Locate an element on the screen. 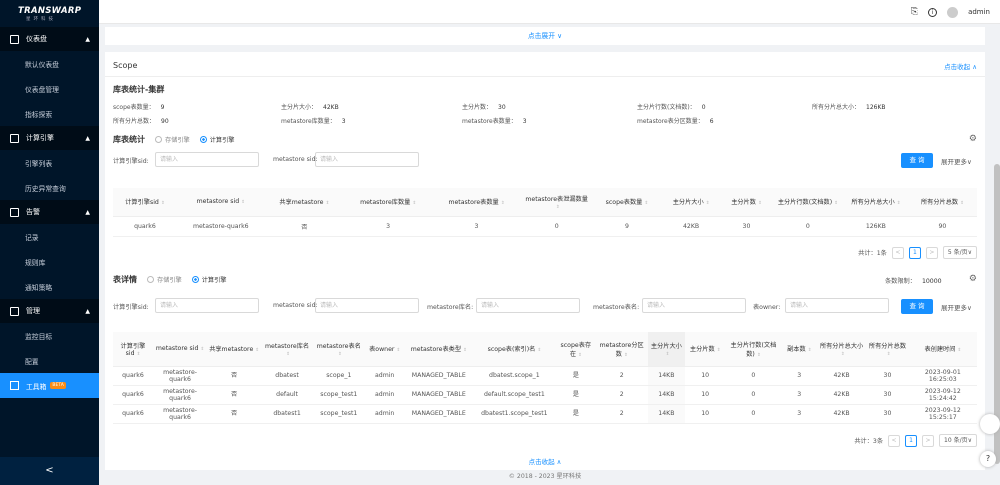  table-cell: 0 is located at coordinates (753, 395).